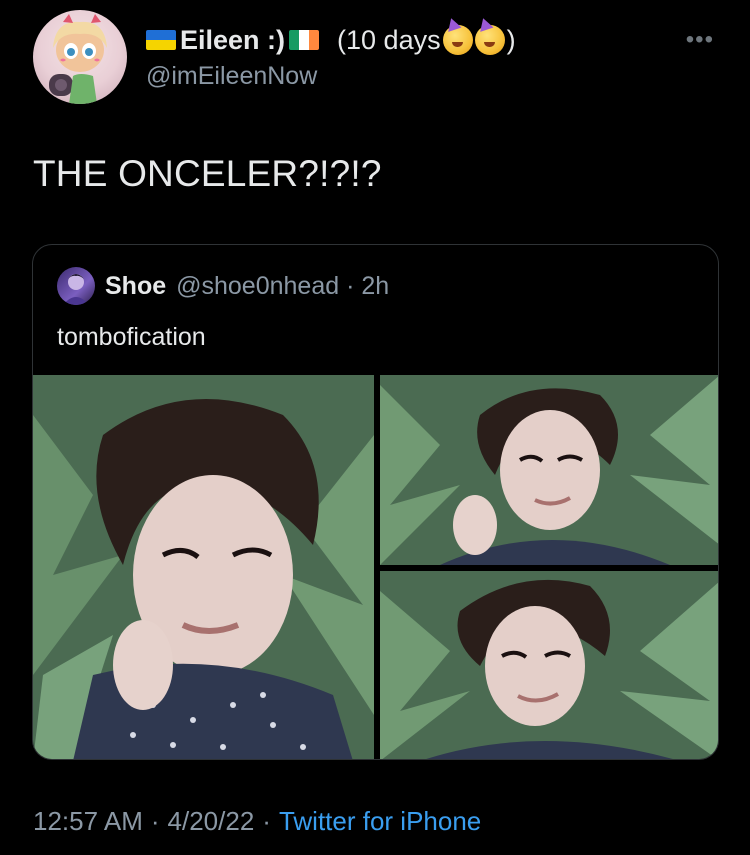 This screenshot has height=855, width=750. What do you see at coordinates (389, 40) in the screenshot?
I see `days-label: (10 days` at bounding box center [389, 40].